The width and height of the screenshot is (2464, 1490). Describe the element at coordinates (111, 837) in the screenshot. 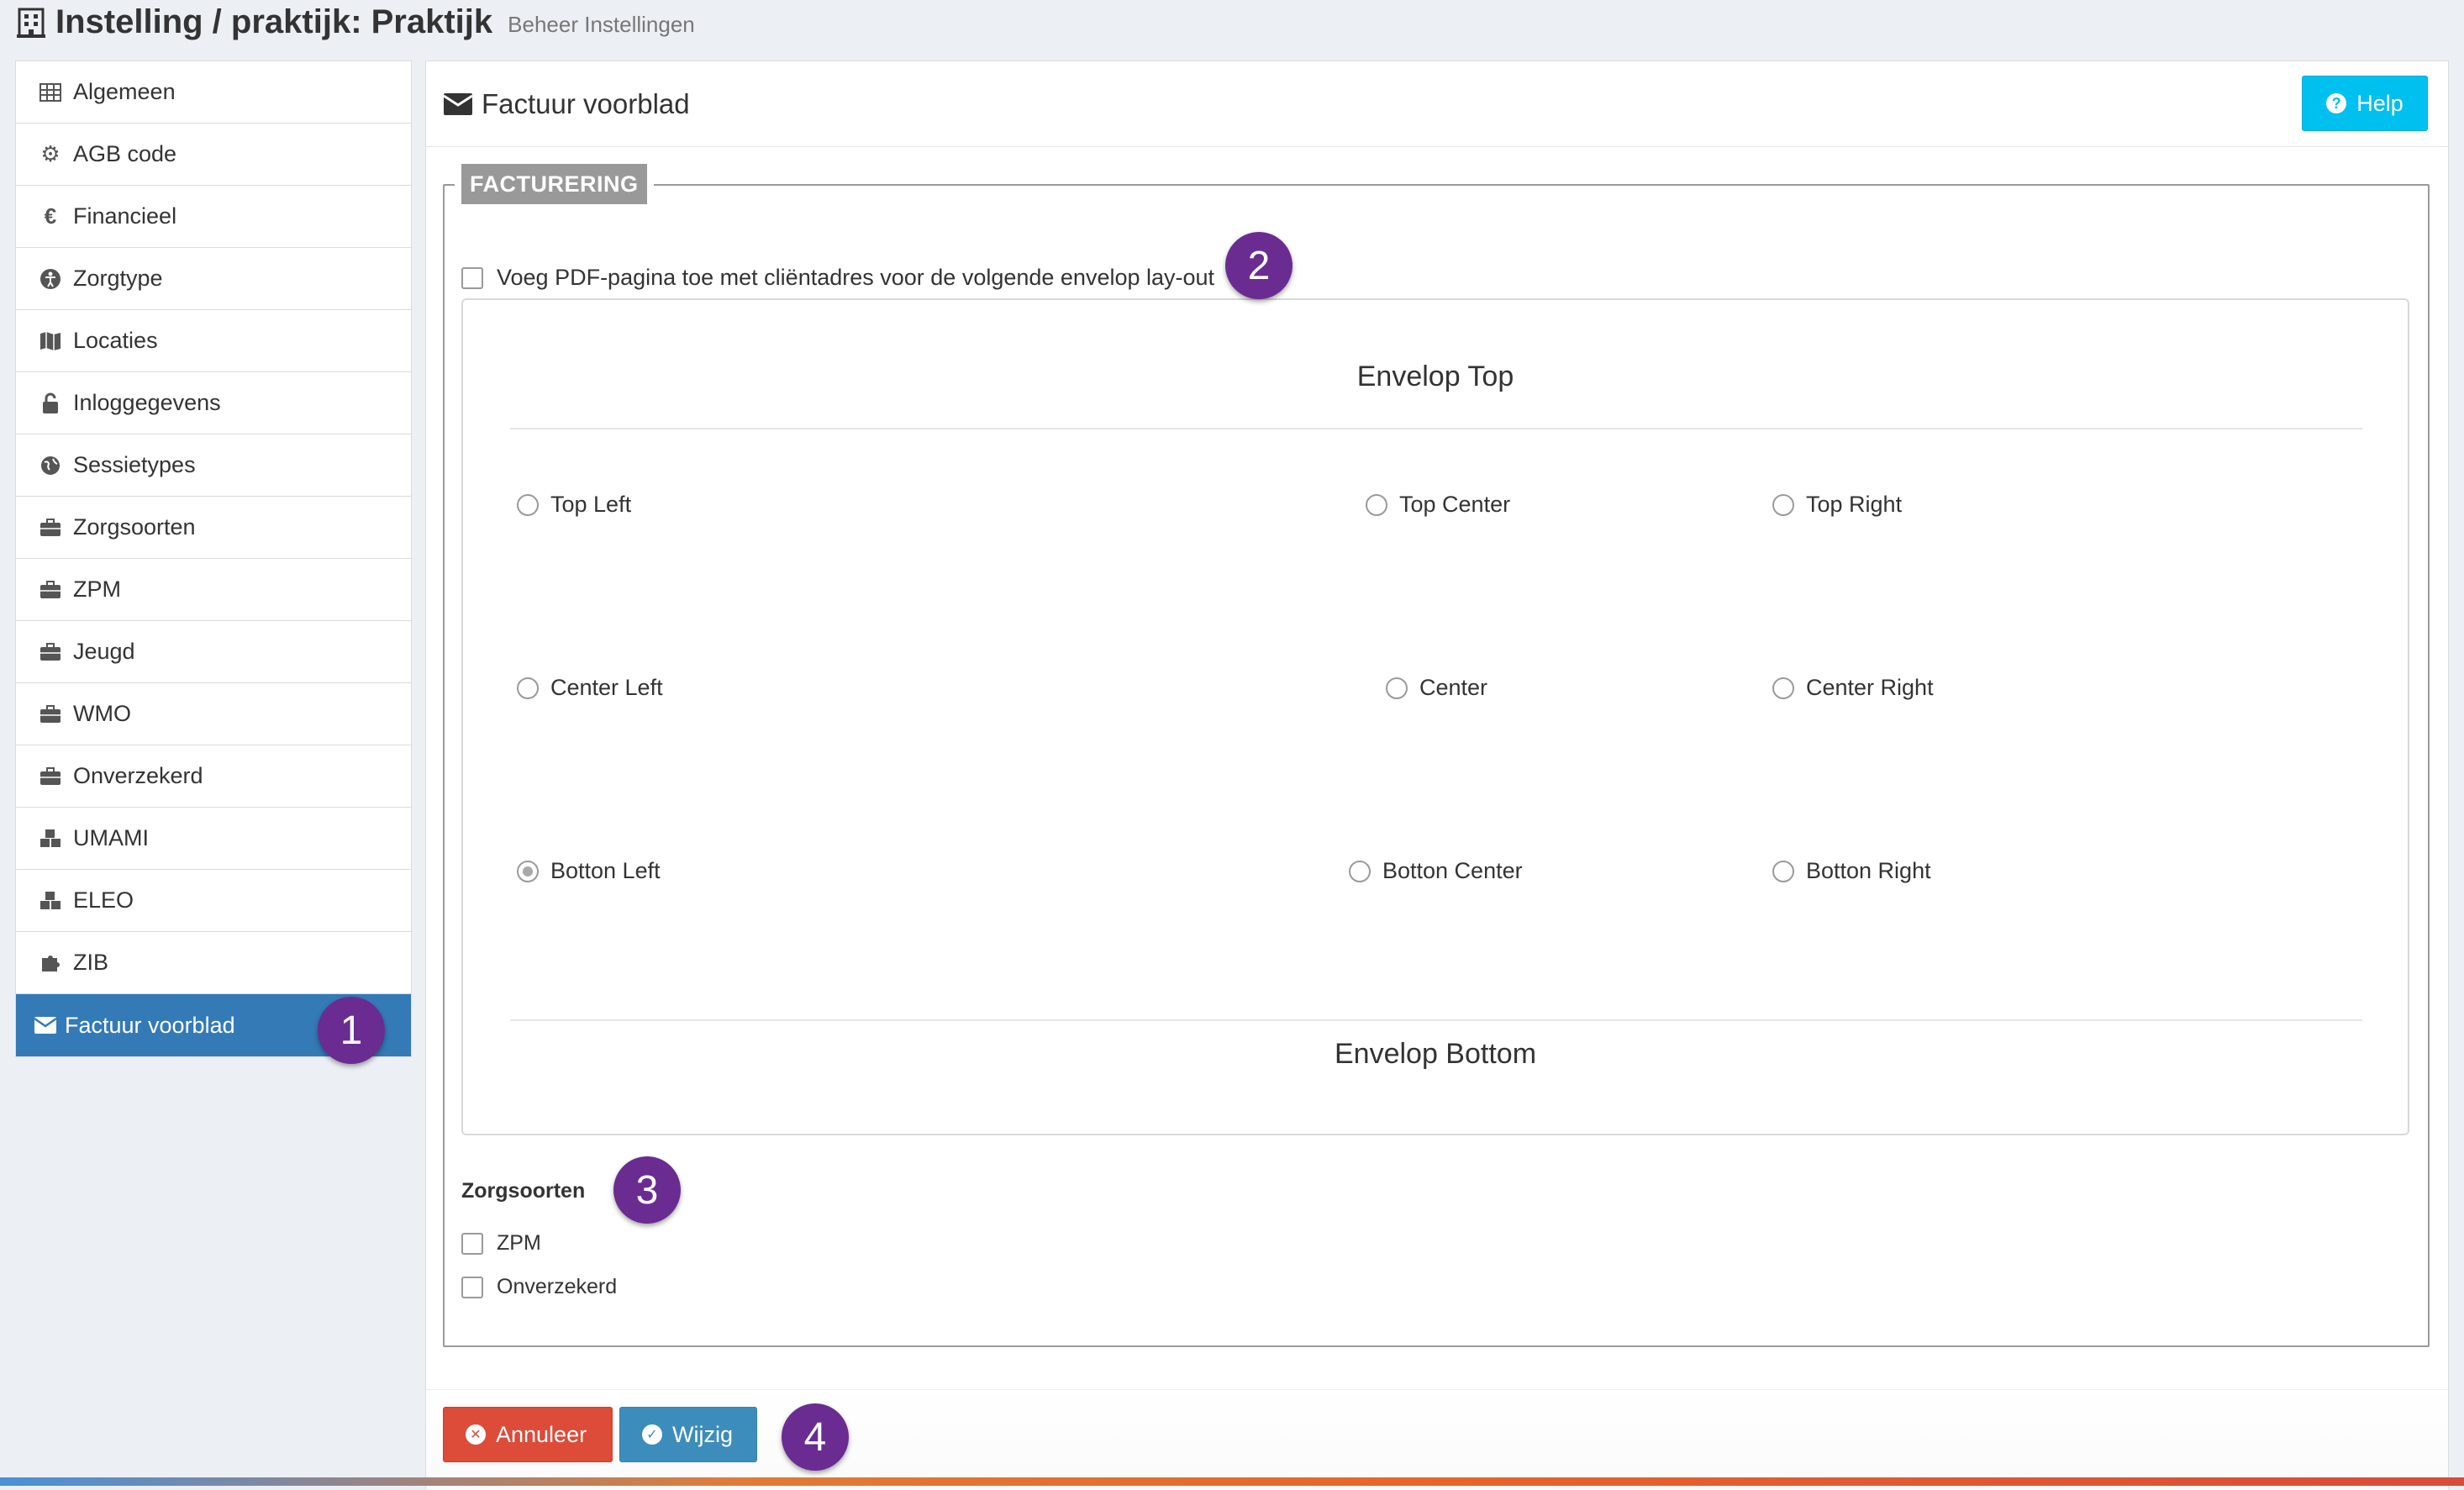

I see `sidebar-item-label: UMAMI` at that location.